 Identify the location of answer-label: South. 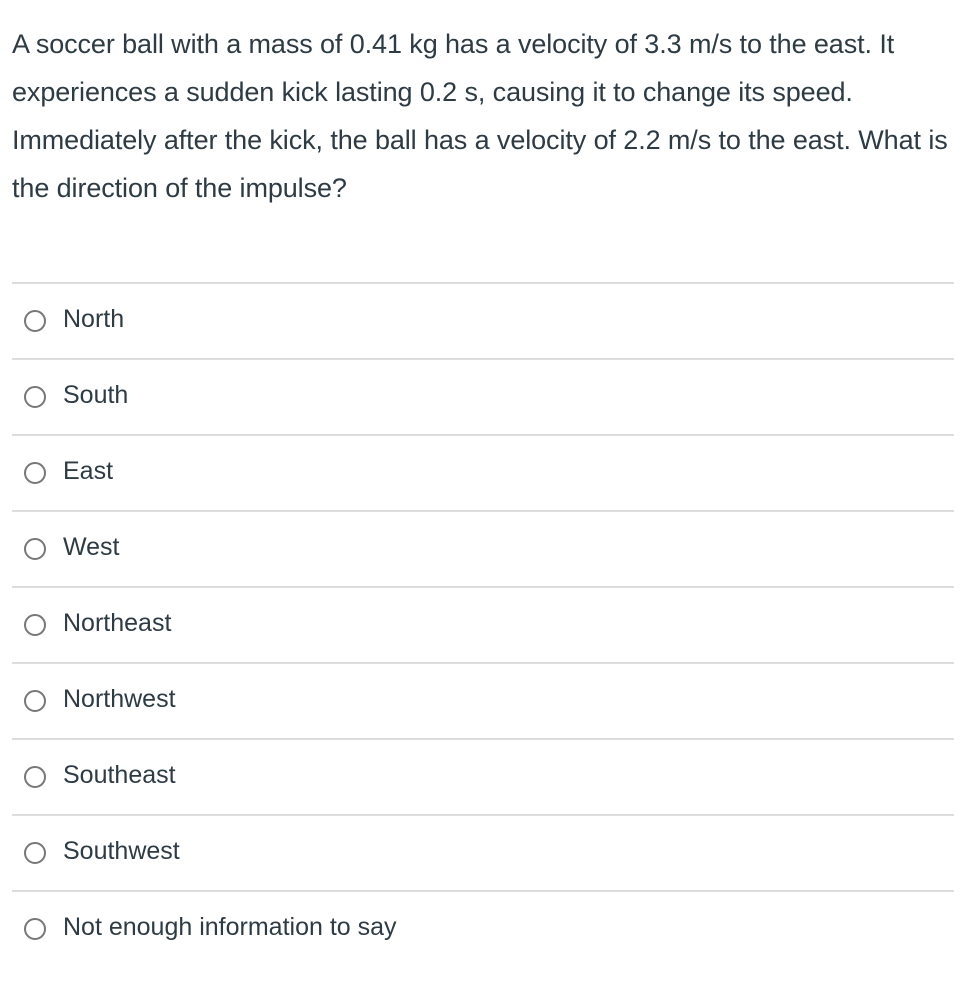
(96, 394).